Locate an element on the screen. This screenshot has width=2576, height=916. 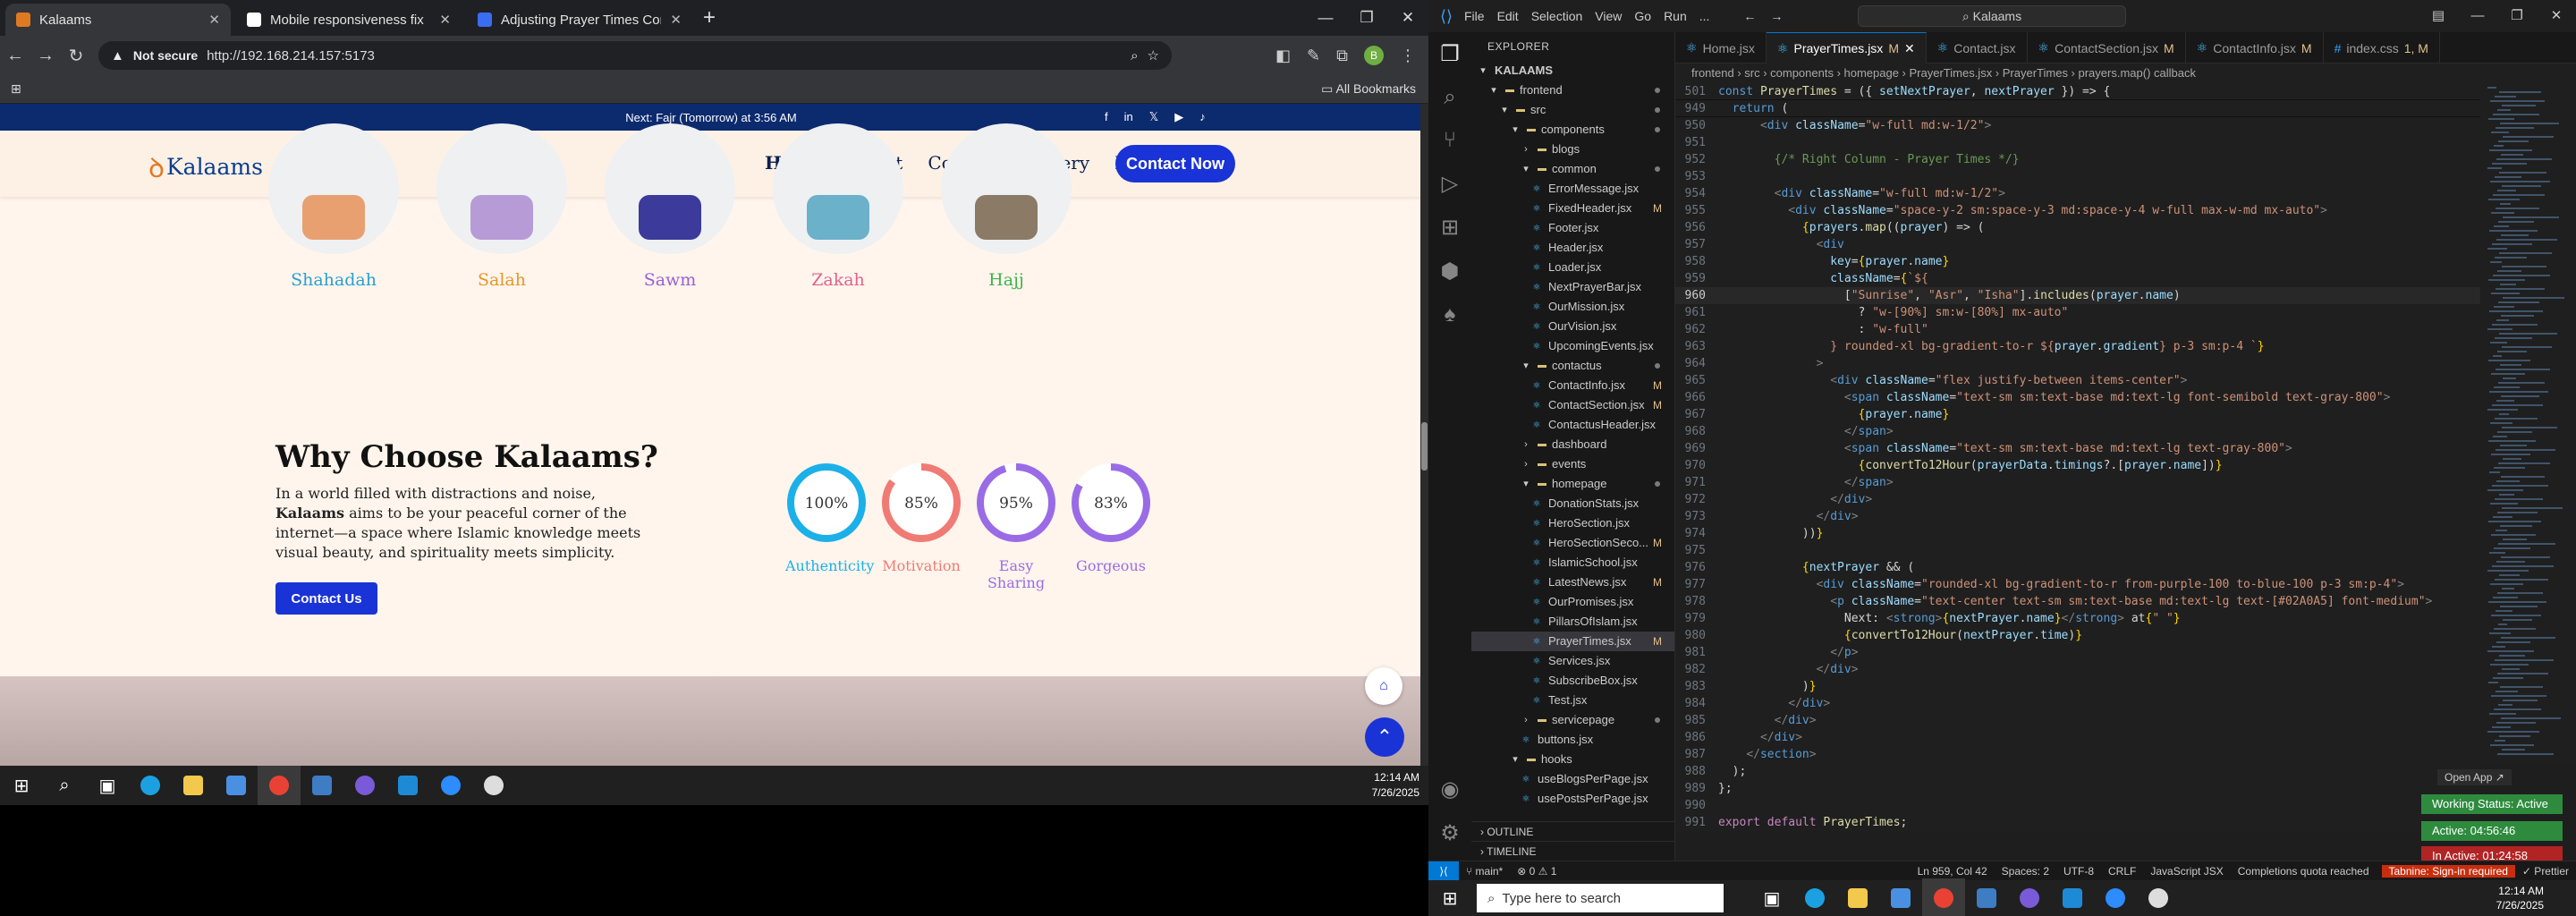
tree-file: ⚛ PrayerTimes.jsx M is located at coordinates (1572, 641).